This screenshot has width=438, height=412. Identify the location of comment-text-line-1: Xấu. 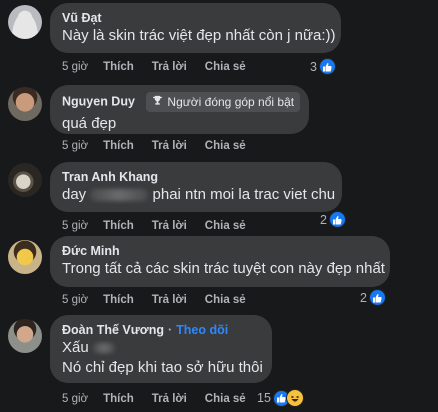
(161, 348).